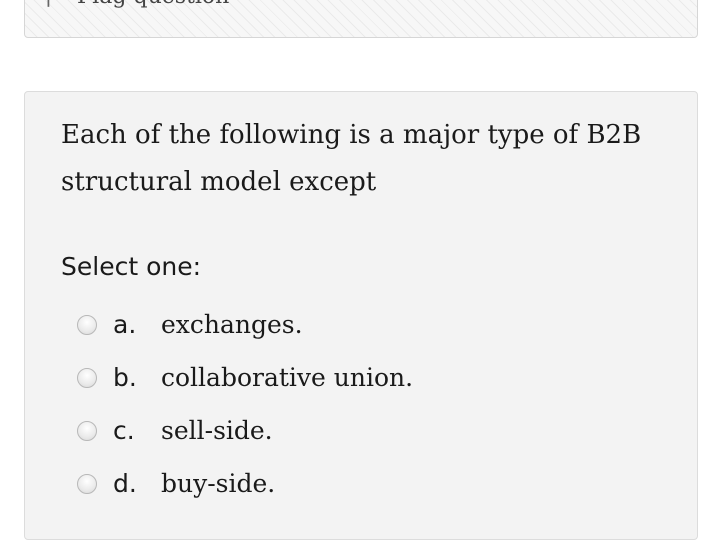  Describe the element at coordinates (87, 377) in the screenshot. I see `radio-button-b` at that location.